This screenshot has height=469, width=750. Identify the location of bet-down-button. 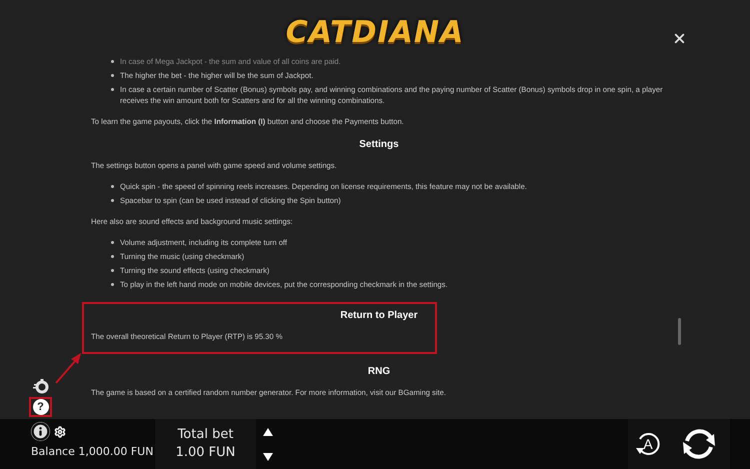
(268, 456).